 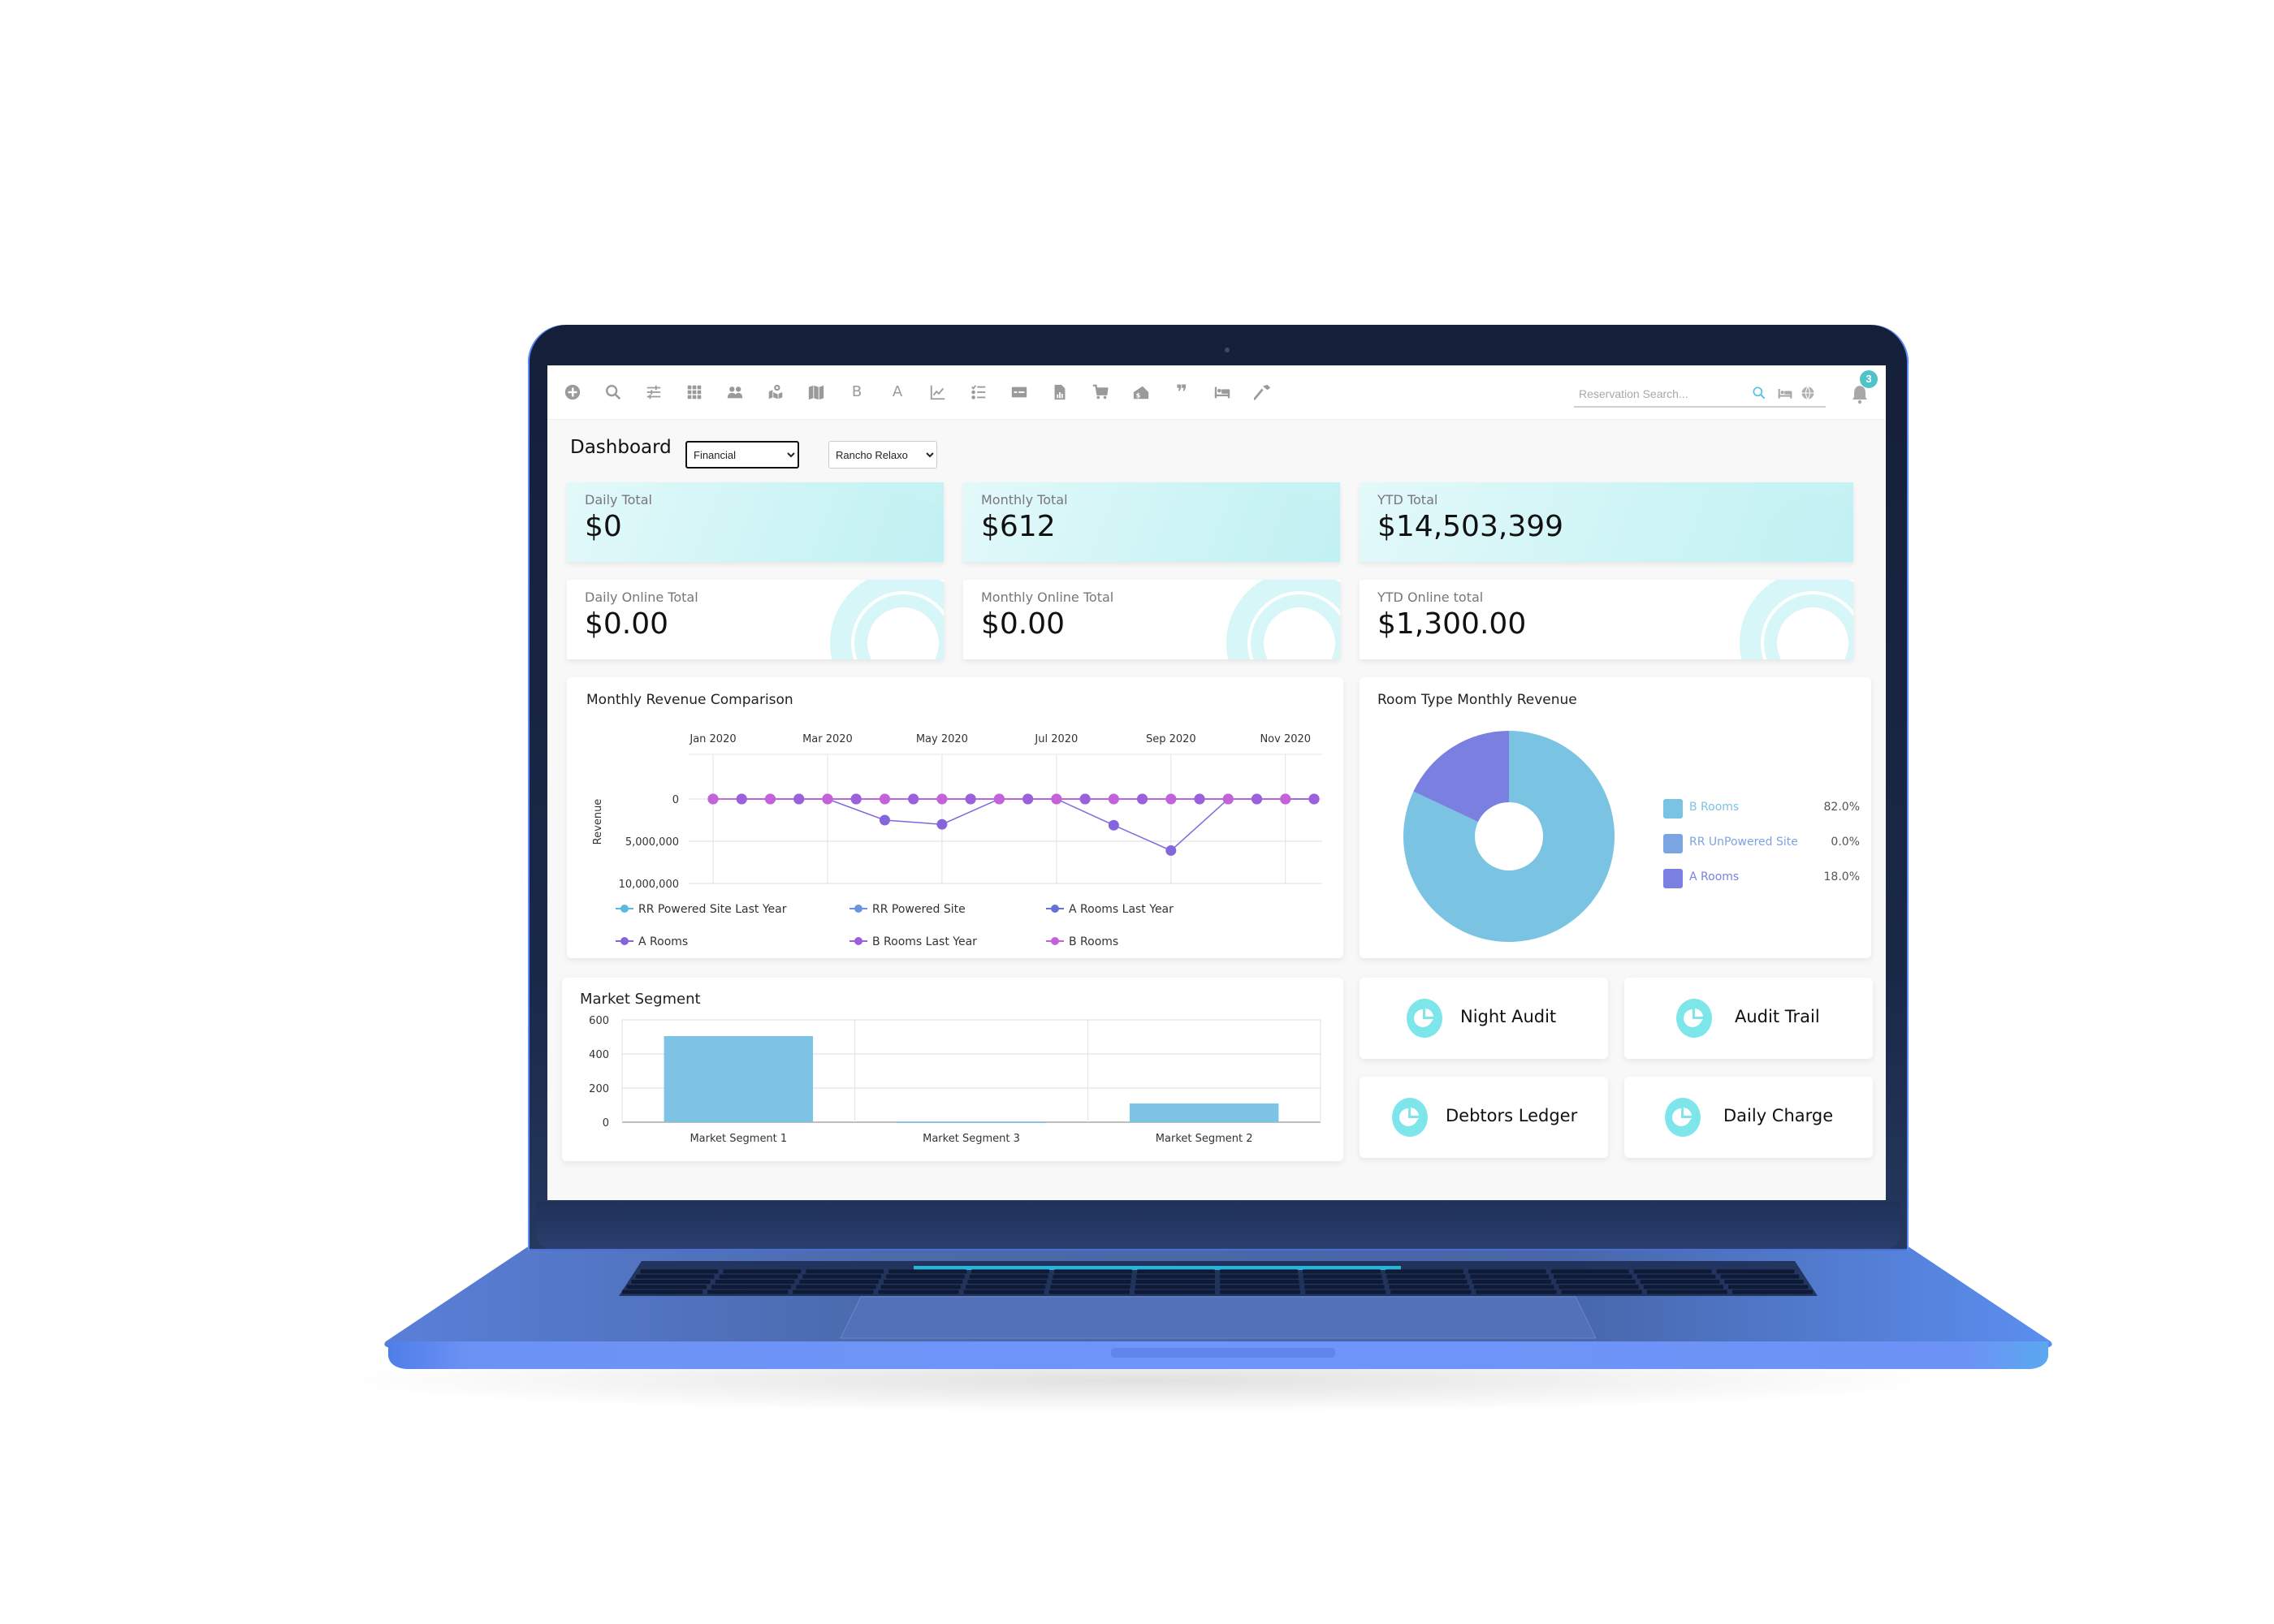 I want to click on sliders-icon, so click(x=654, y=393).